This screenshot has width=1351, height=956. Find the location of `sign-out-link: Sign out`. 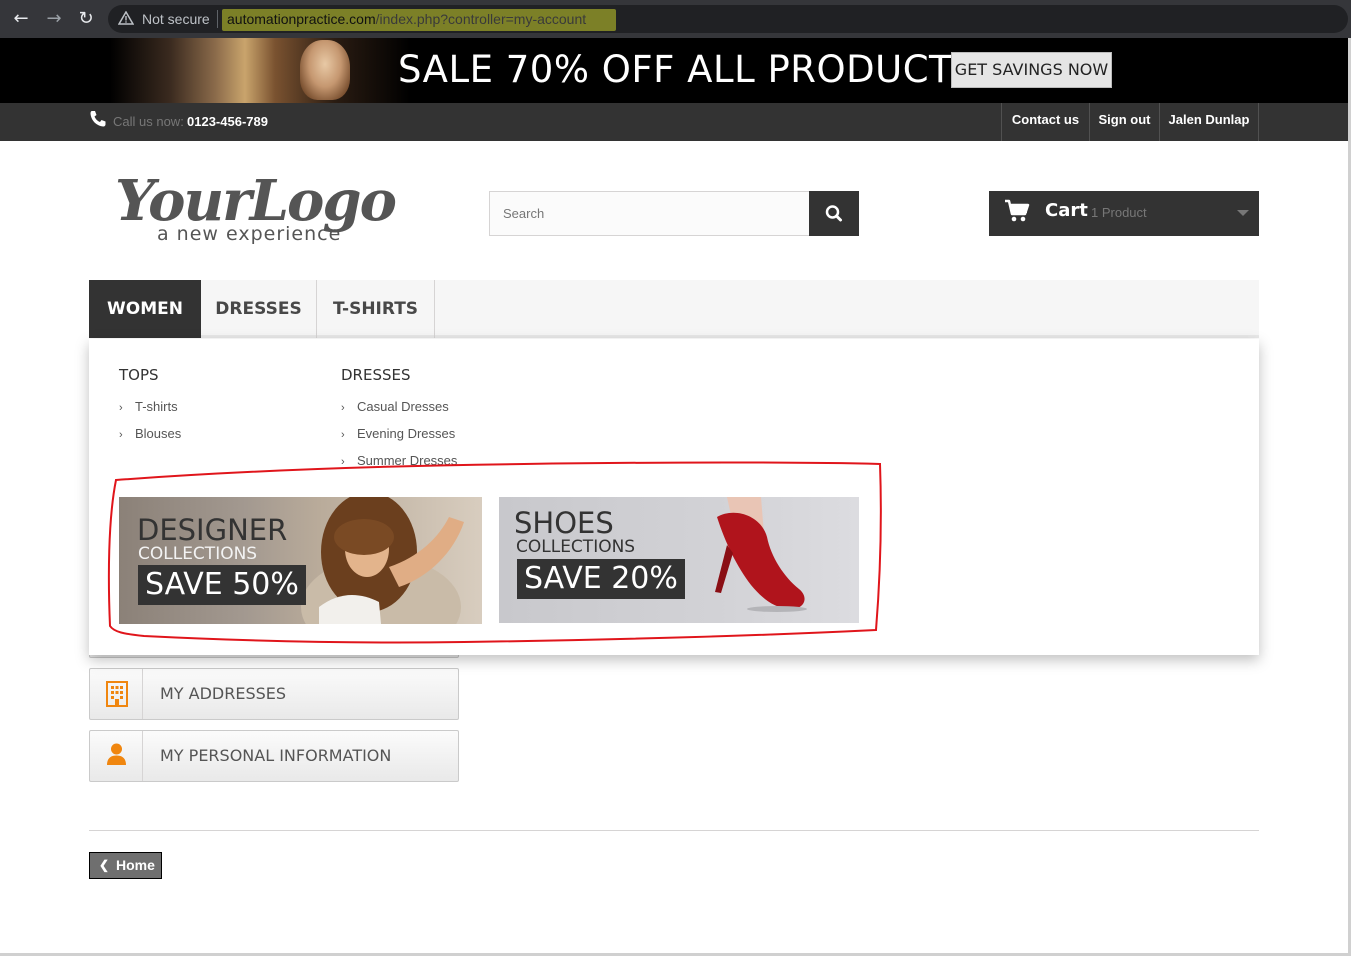

sign-out-link: Sign out is located at coordinates (1124, 122).